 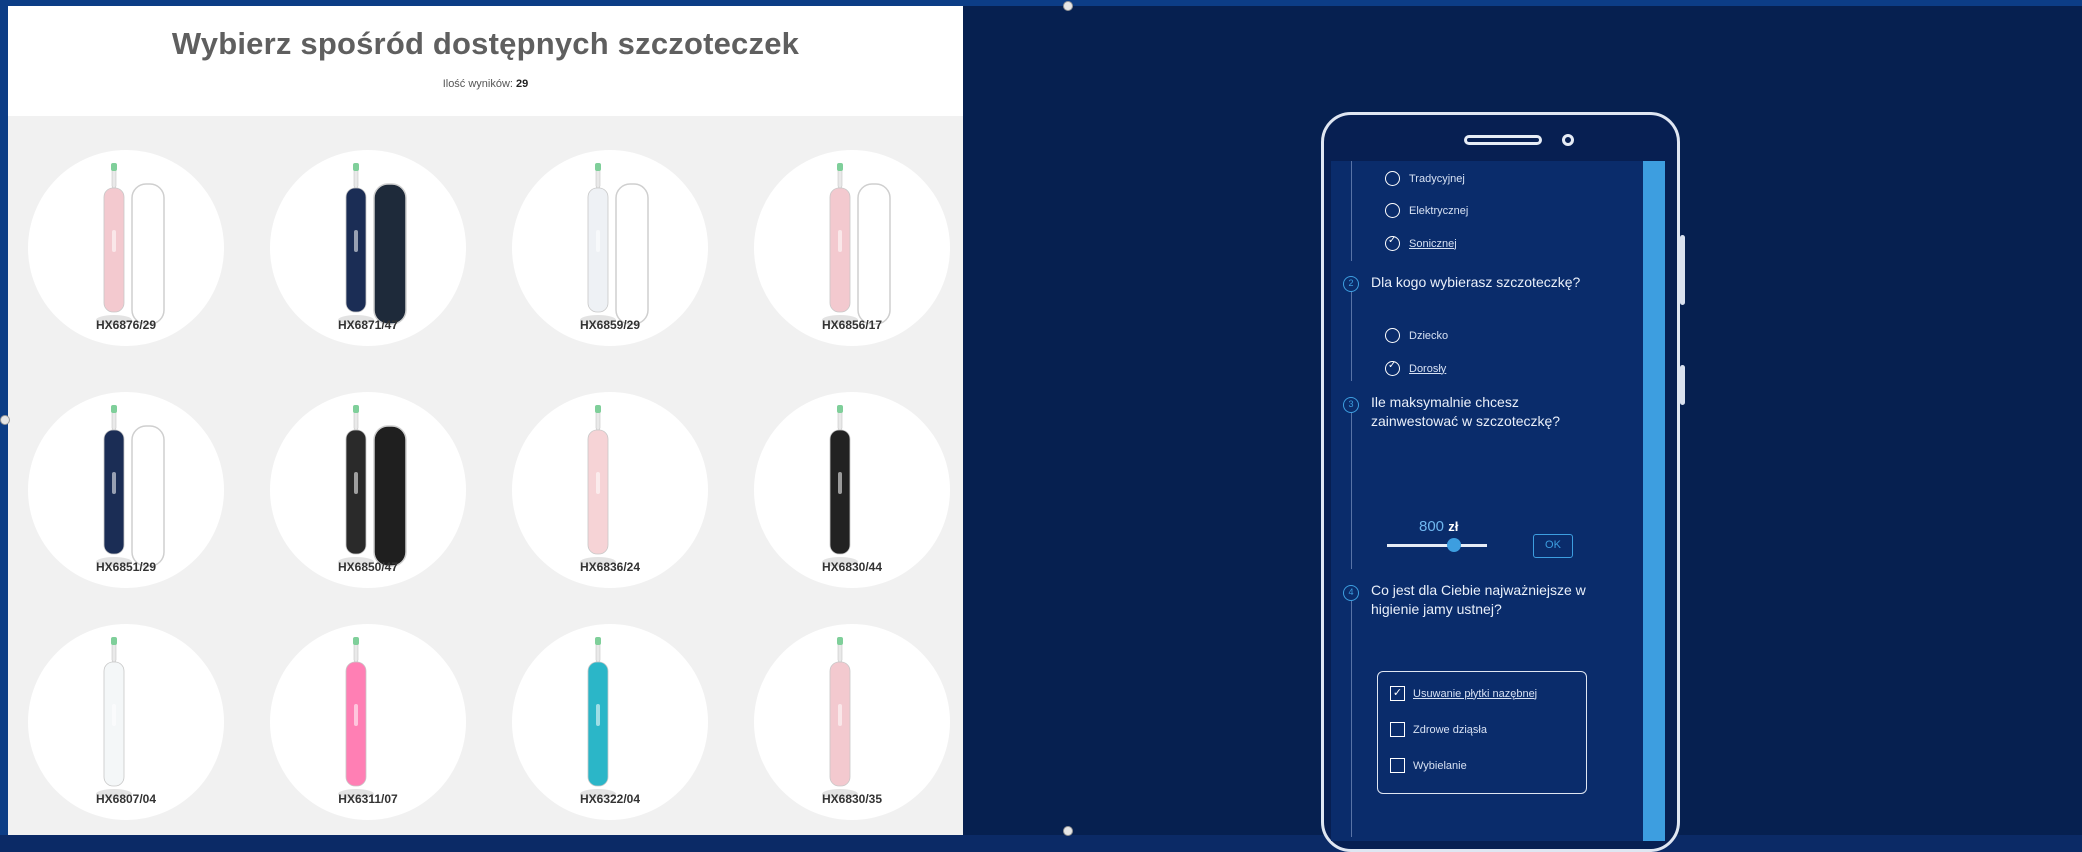 What do you see at coordinates (1428, 368) in the screenshot?
I see `option-label: Dorosły` at bounding box center [1428, 368].